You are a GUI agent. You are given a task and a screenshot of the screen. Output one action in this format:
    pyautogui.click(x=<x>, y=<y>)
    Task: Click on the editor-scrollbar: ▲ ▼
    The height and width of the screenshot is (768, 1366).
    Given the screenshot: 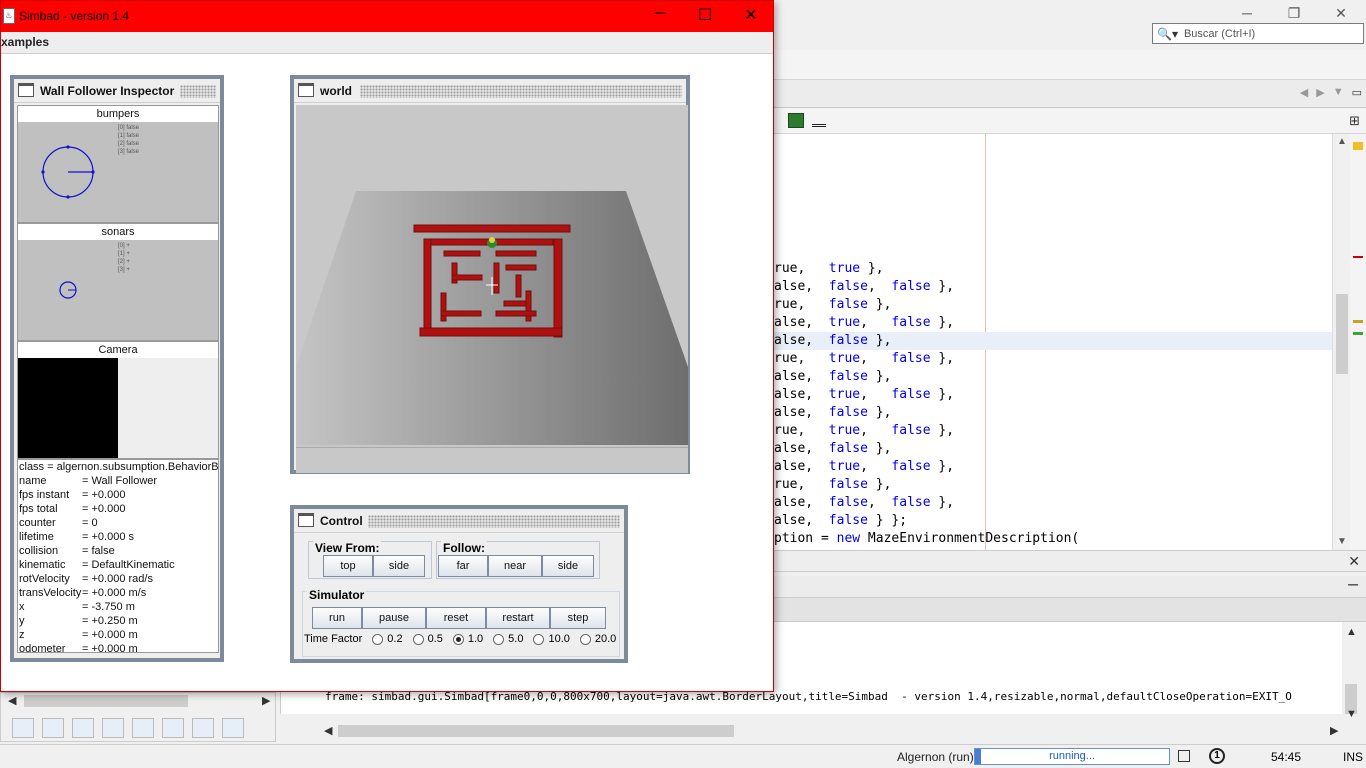 What is the action you would take?
    pyautogui.click(x=1341, y=342)
    